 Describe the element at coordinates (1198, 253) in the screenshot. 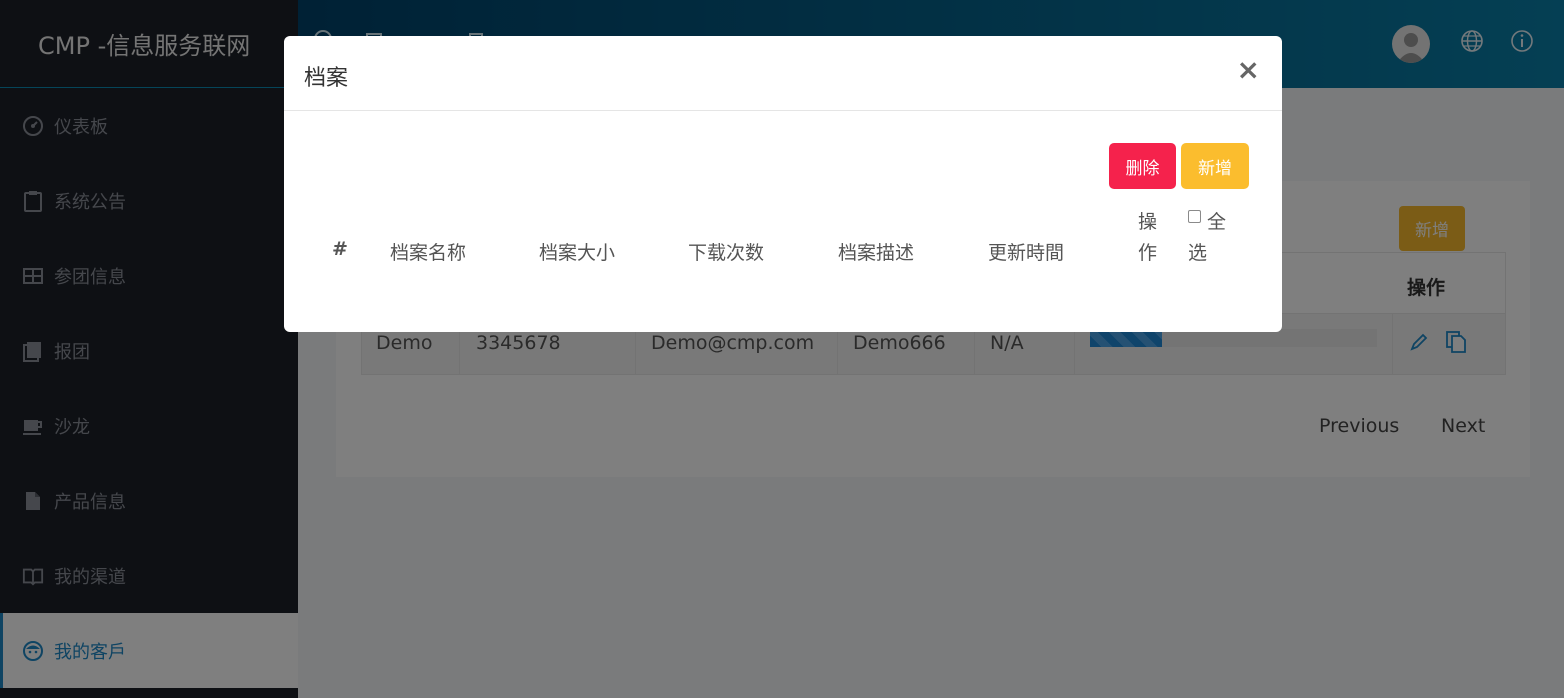

I see `select-all-label-line2: 选` at that location.